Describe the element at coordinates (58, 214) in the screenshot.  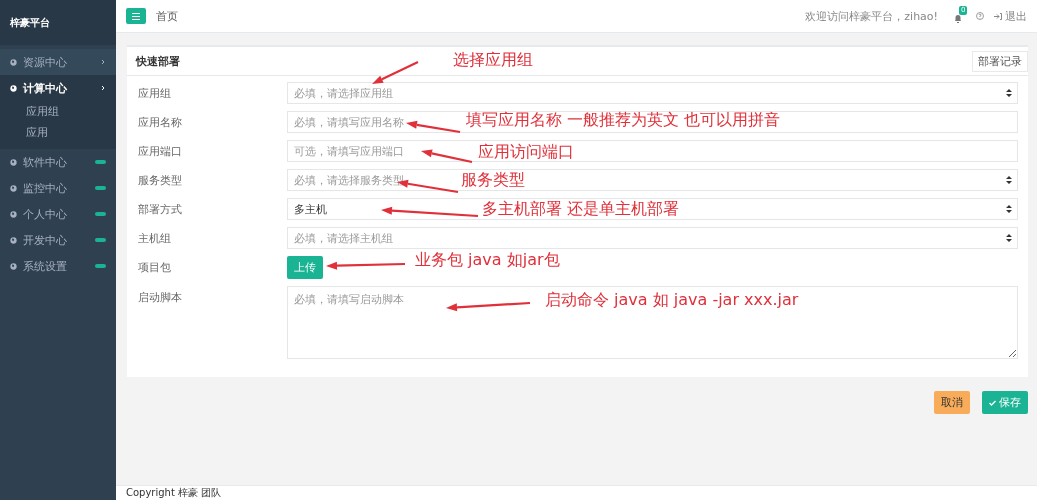
I see `sidebar-item: 个人中心` at that location.